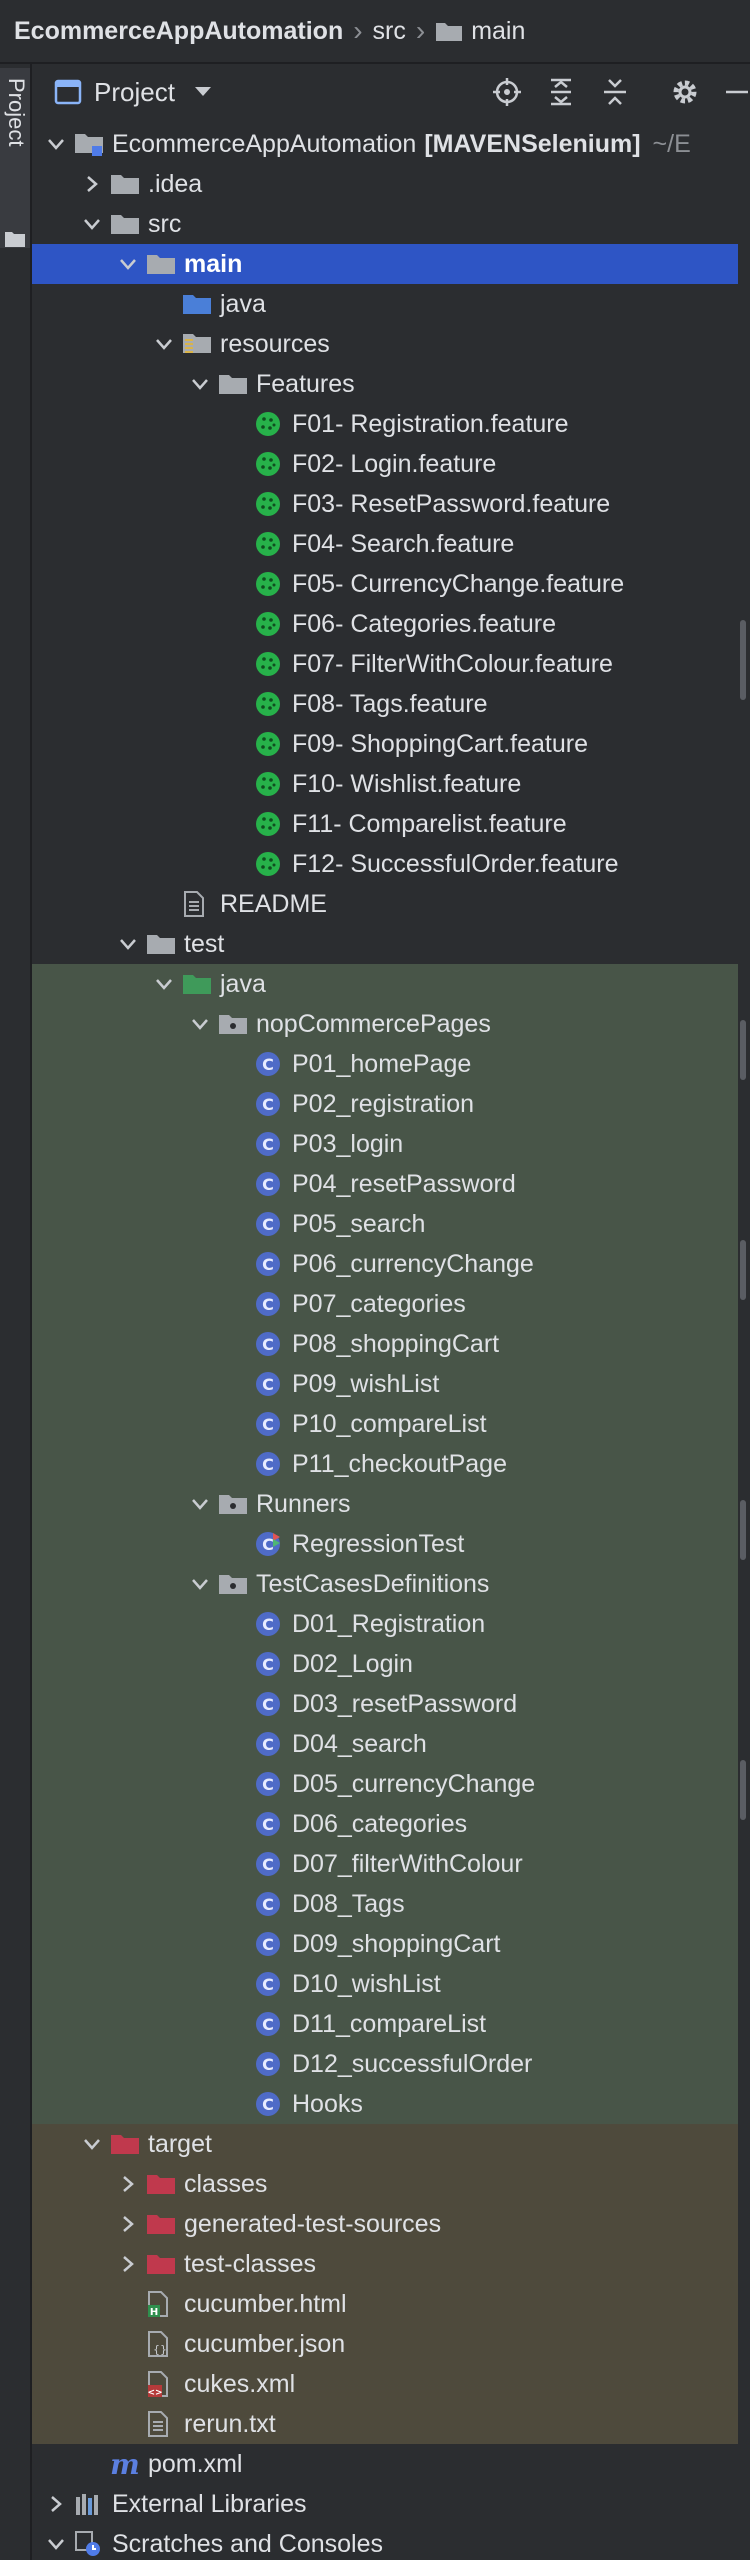 The width and height of the screenshot is (750, 2560). Describe the element at coordinates (391, 624) in the screenshot. I see `tree-node: F06- Categories.feature` at that location.